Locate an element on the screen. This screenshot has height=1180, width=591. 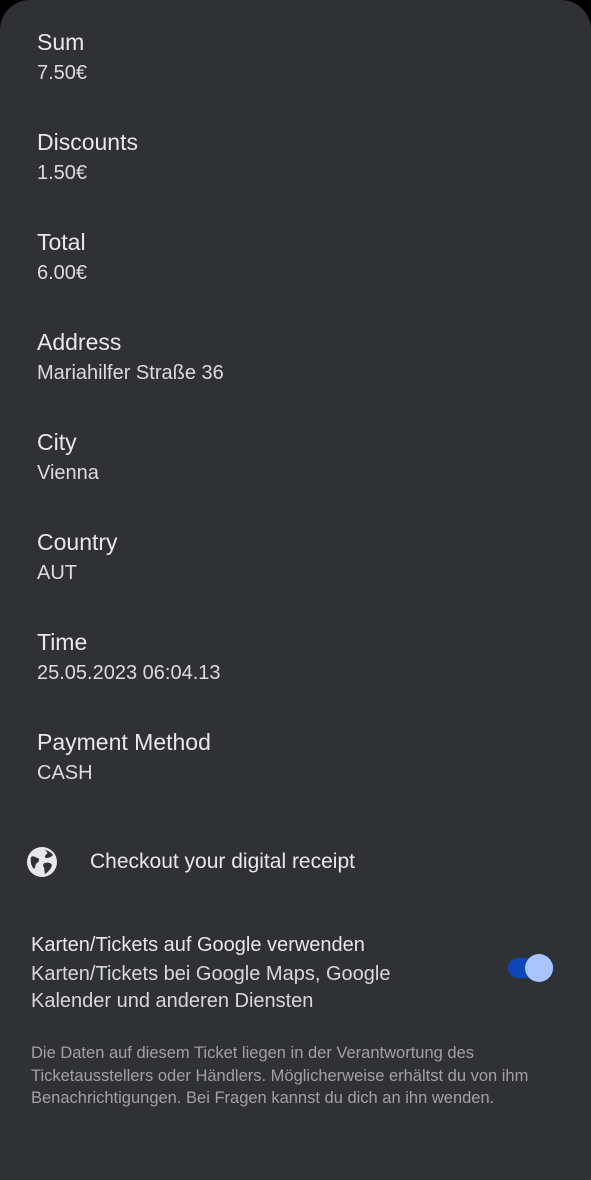
field-discounts-label: Discounts is located at coordinates (87, 142).